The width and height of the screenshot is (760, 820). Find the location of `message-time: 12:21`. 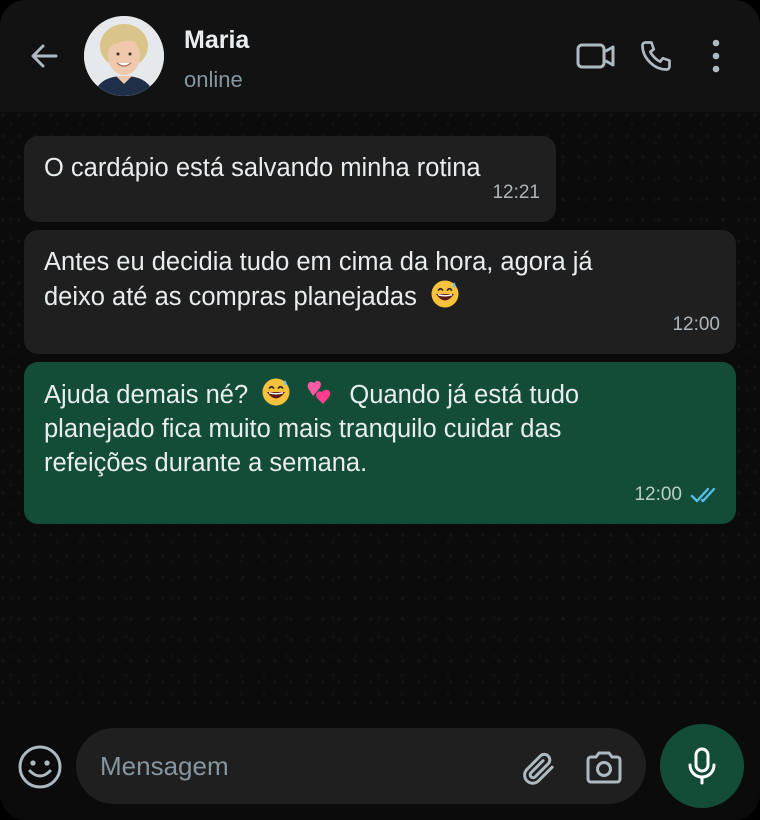

message-time: 12:21 is located at coordinates (516, 192).